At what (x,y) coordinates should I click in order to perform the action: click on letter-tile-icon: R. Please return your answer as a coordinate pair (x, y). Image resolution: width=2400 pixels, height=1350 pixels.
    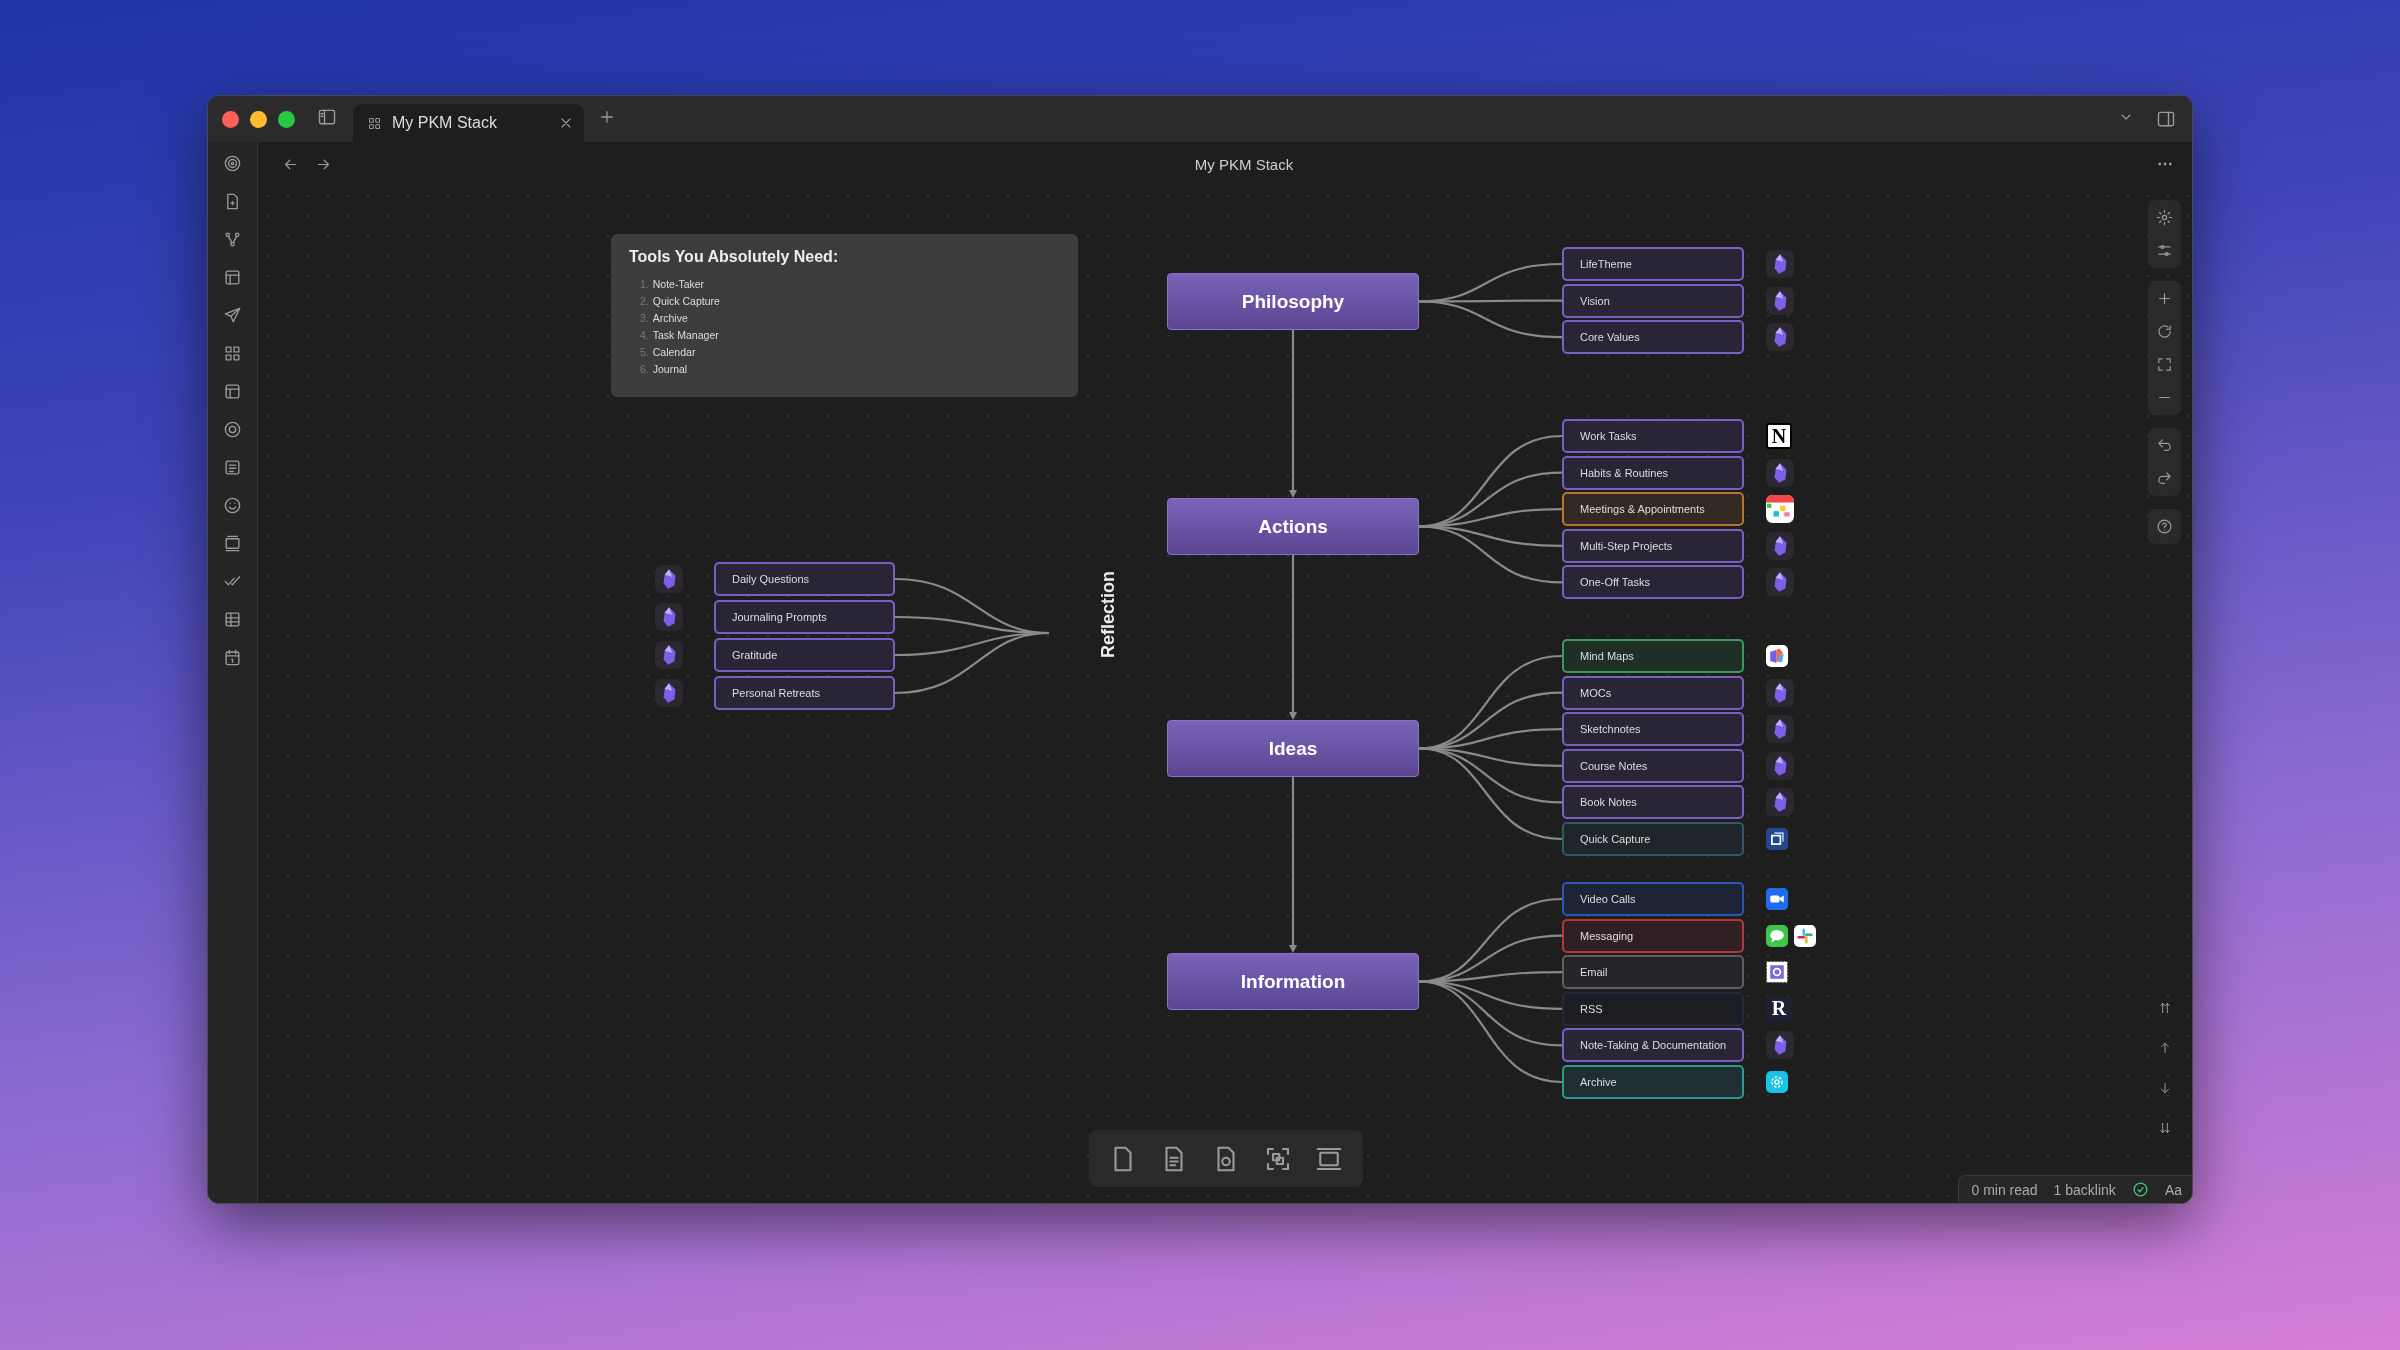
    Looking at the image, I should click on (1779, 1008).